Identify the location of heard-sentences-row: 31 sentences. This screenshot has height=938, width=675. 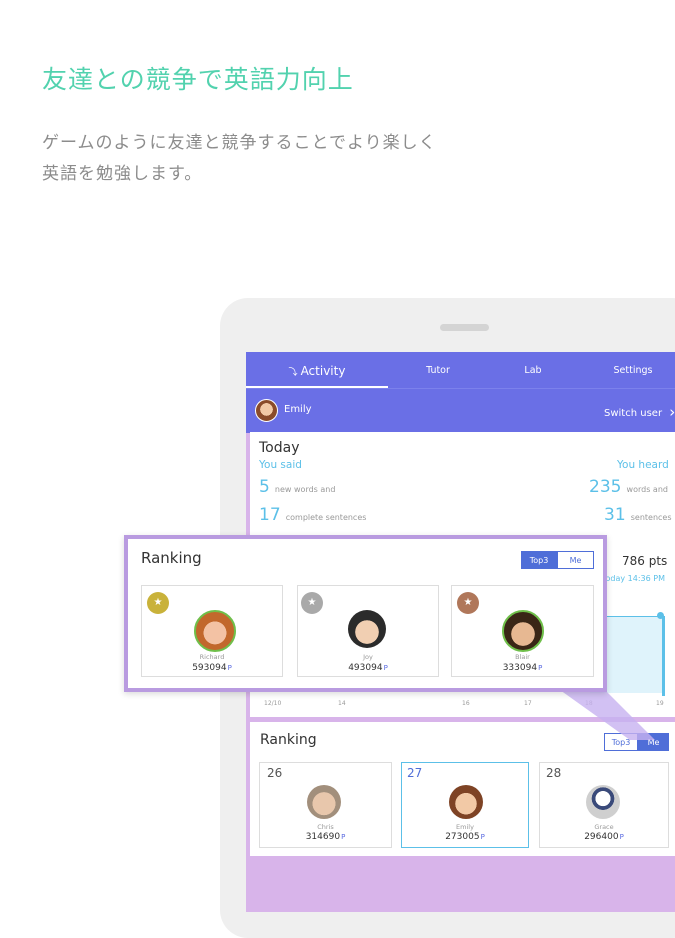
(638, 515).